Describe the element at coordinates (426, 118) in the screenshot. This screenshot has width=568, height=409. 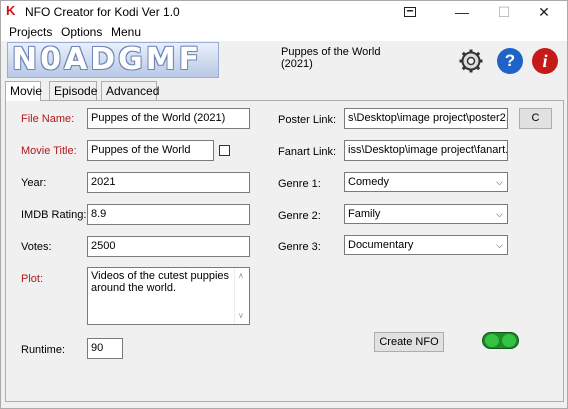
I see `poster-link-field: s\Desktop\image project\poster2.jpg` at that location.